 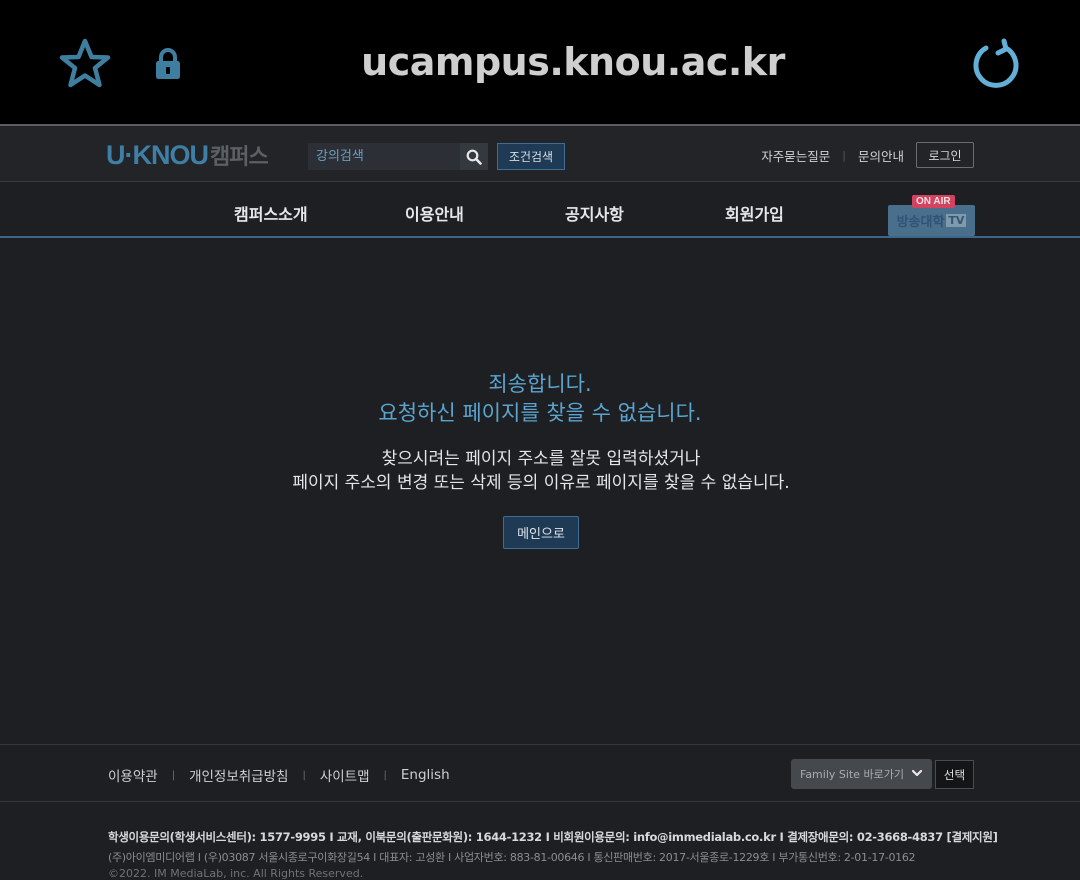 I want to click on error-body-line2: 페이지 주소의 변경 또는 삭제 등의 이유로 페이지를 찾을 수 없습니다., so click(x=541, y=483).